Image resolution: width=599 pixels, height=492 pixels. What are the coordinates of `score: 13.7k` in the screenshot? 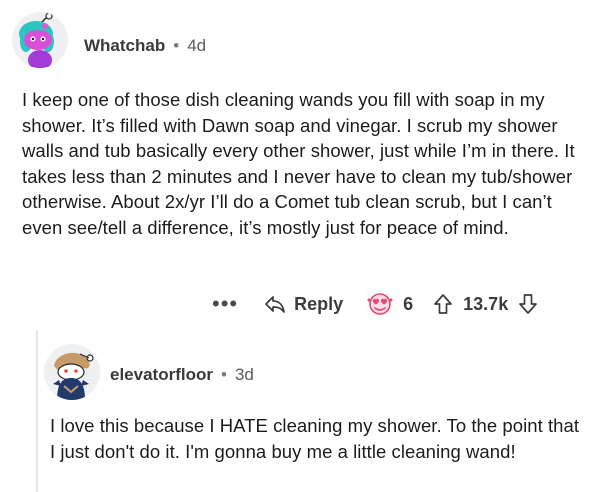 It's located at (486, 303).